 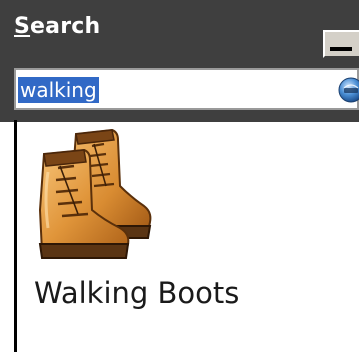 I want to click on panel-title: Search, so click(x=57, y=27).